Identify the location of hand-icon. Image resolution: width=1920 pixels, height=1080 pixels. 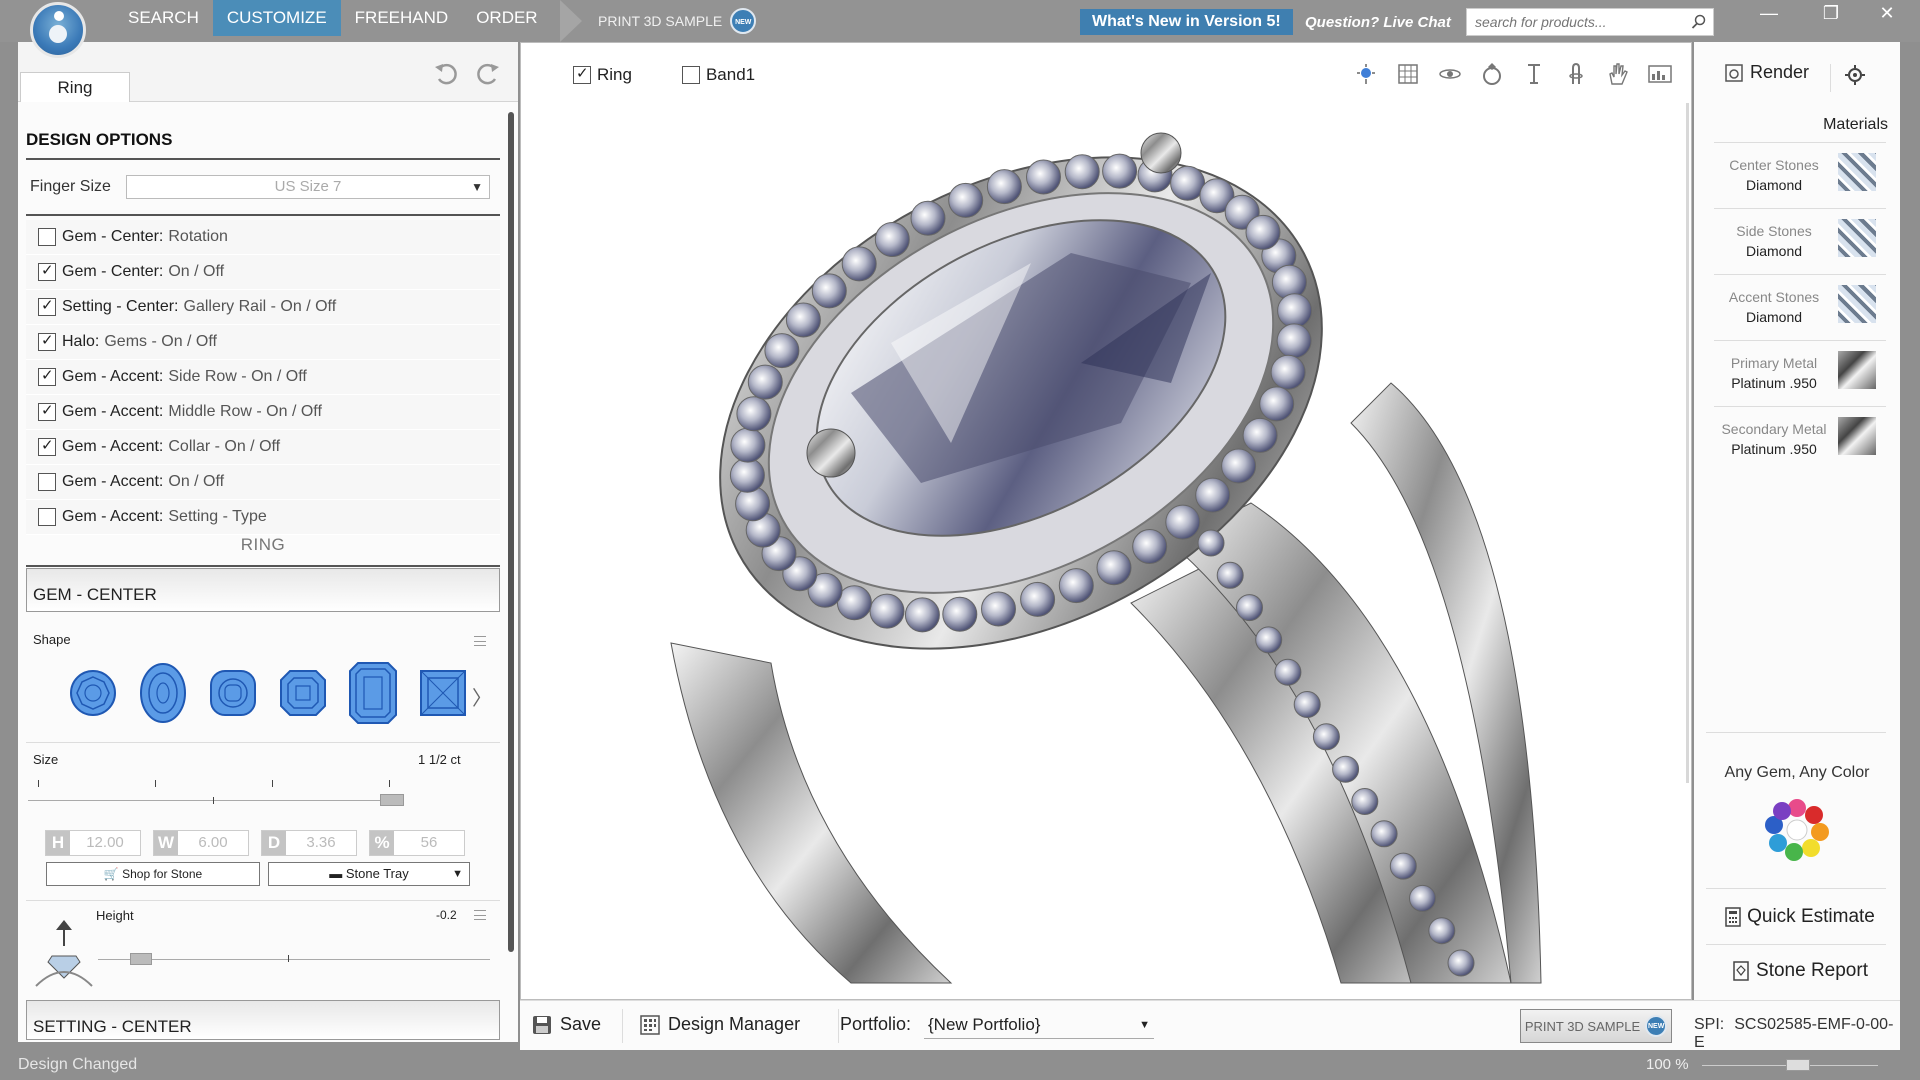
(1618, 74).